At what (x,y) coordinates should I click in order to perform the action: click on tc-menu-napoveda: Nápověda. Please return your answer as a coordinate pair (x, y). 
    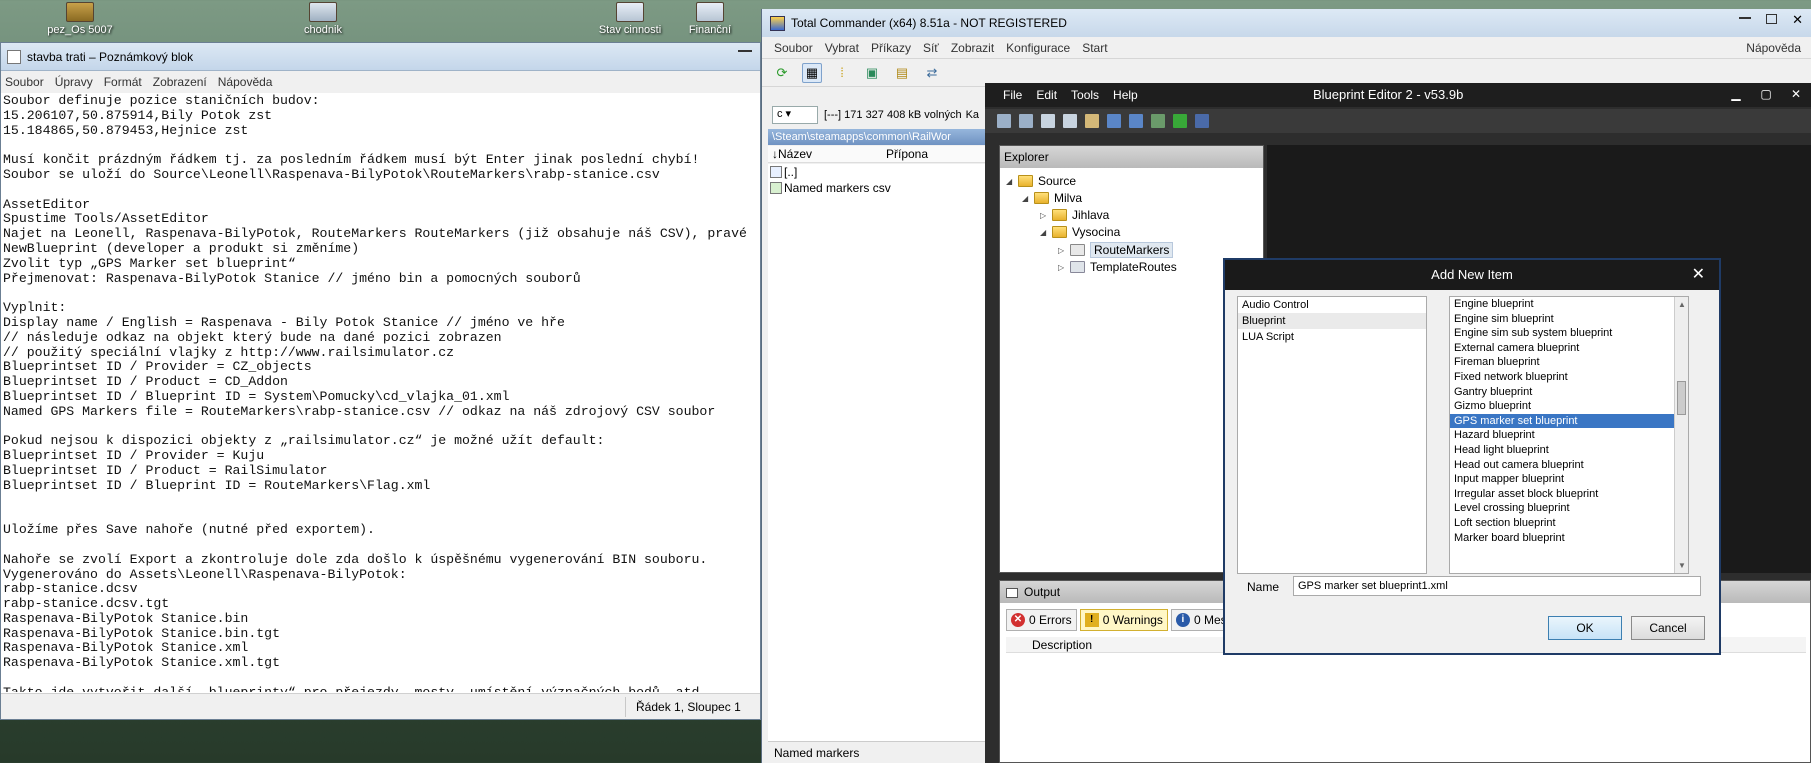
    Looking at the image, I should click on (1773, 48).